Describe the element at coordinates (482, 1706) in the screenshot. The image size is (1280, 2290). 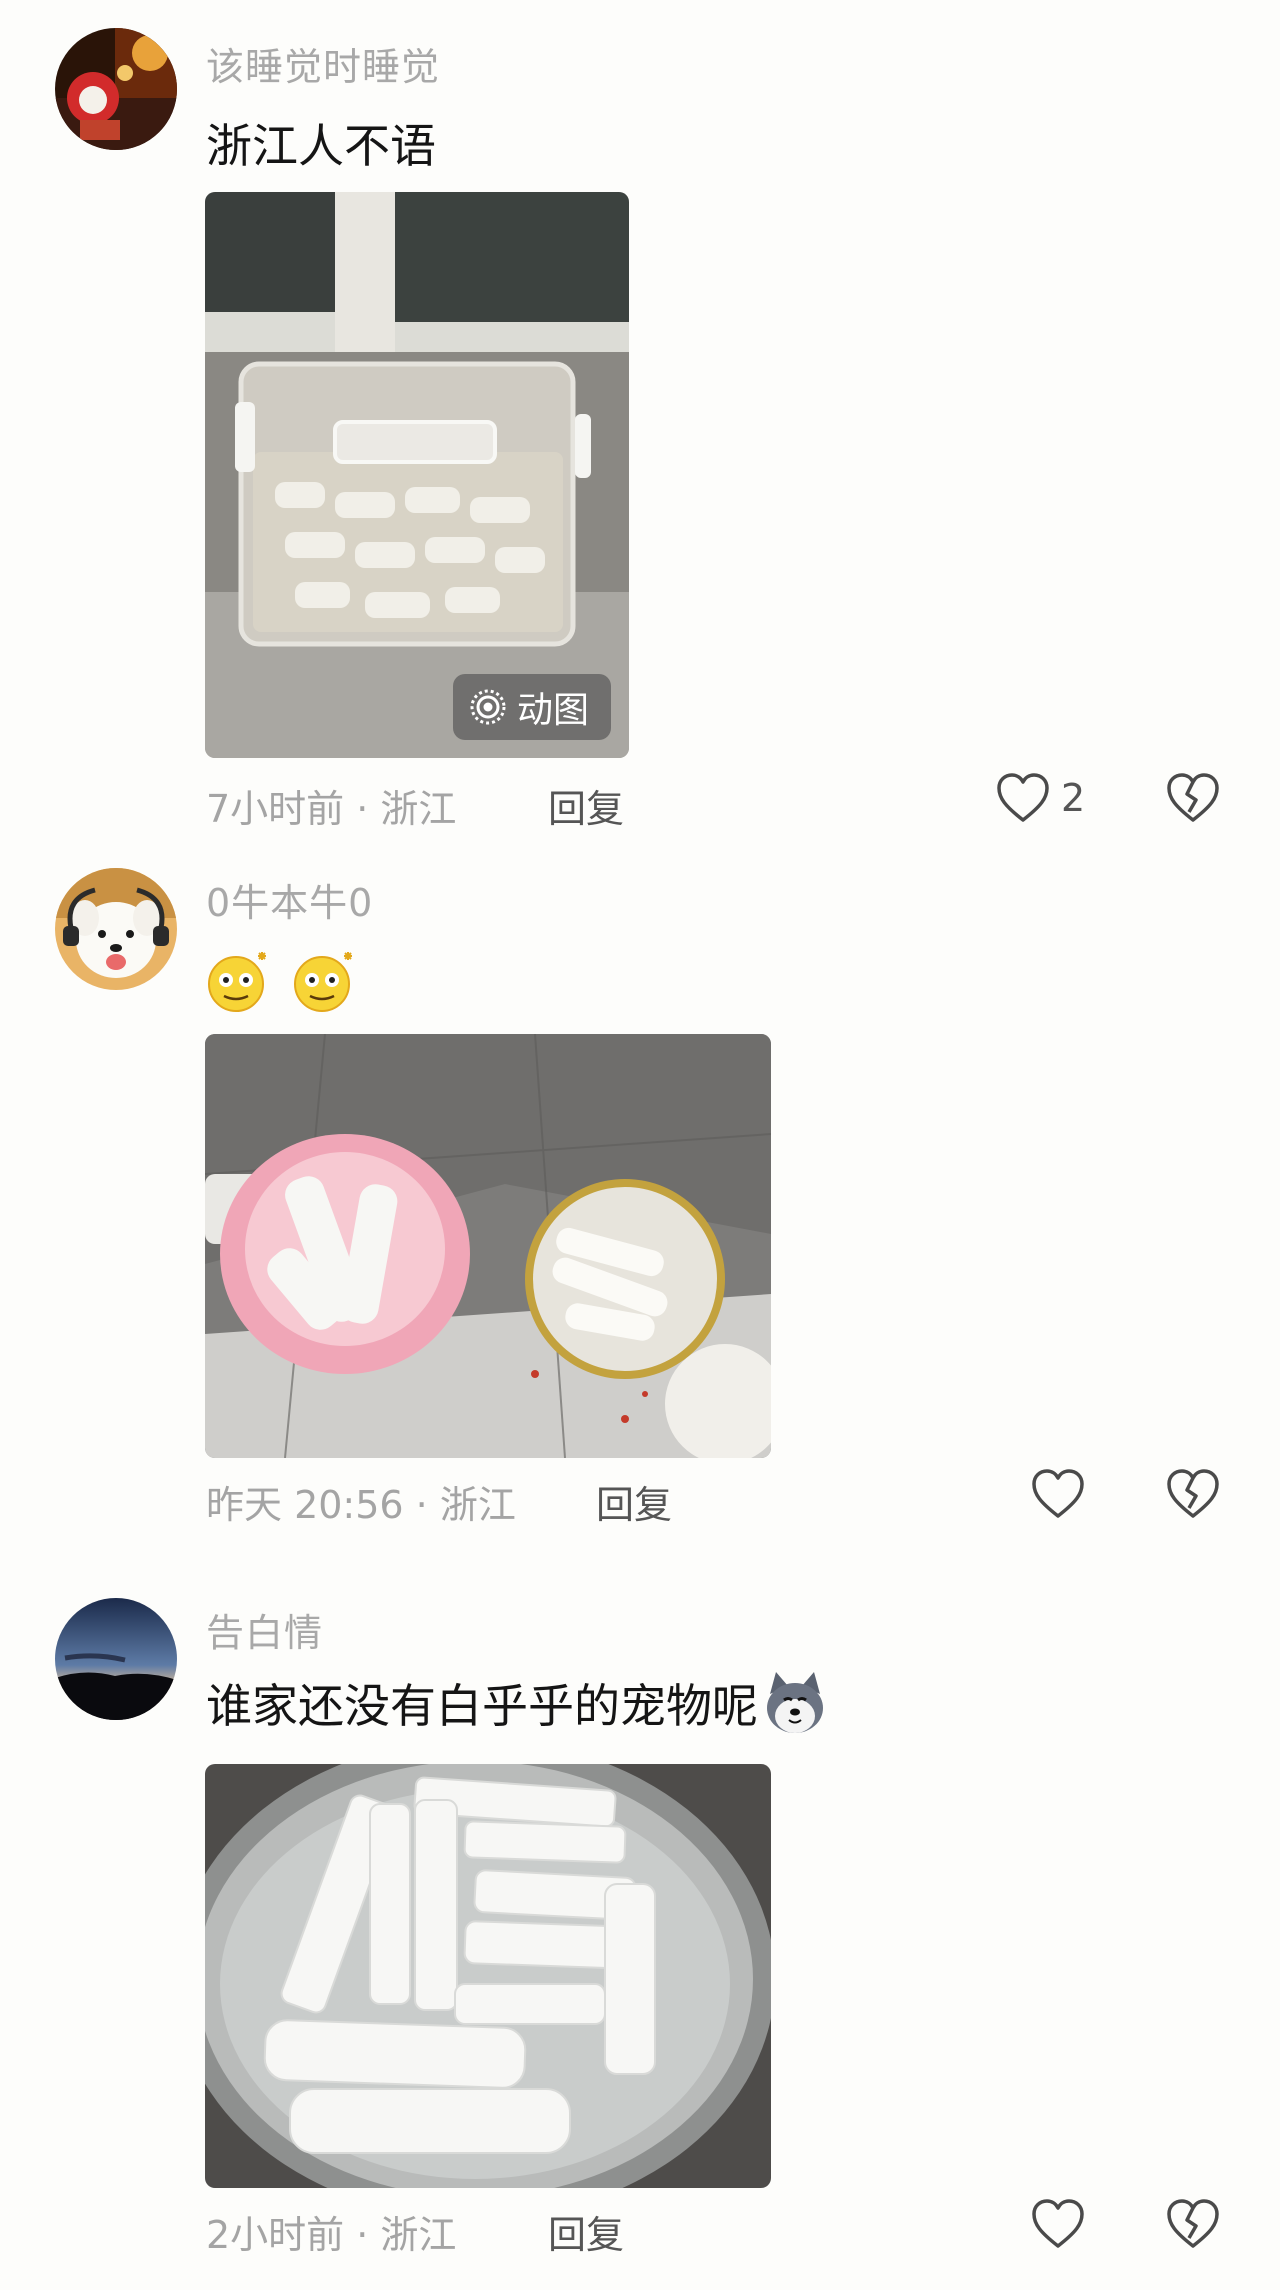
I see `comment-text: 谁家还没有白乎乎的宠物呢` at that location.